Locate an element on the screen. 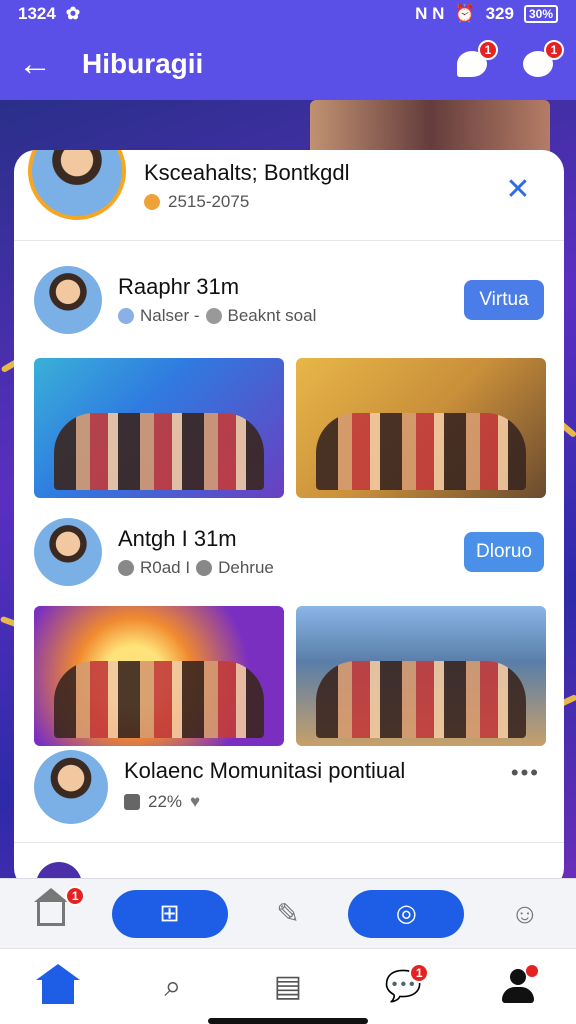 Image resolution: width=576 pixels, height=1024 pixels. post-header: Antgh I 31m R0ad I Dehrue Dloruo is located at coordinates (289, 558).